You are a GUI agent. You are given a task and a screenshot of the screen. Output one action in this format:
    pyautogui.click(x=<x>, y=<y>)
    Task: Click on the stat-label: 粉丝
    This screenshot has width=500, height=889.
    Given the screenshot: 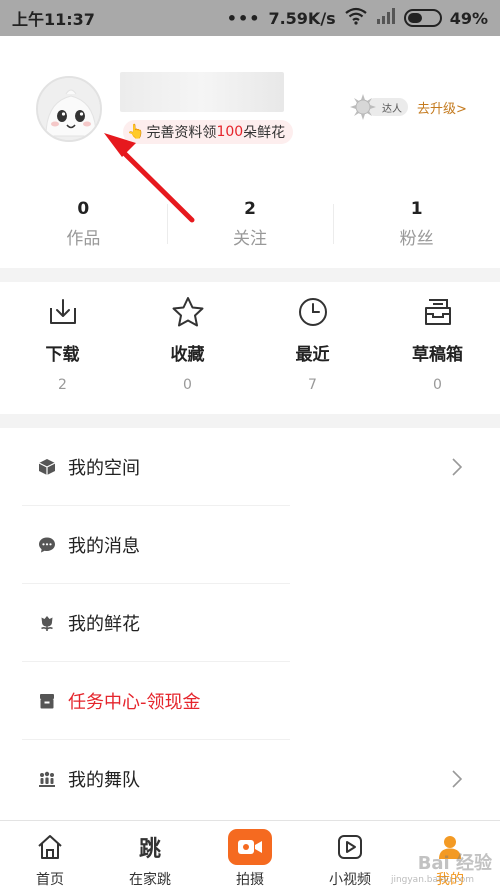 What is the action you would take?
    pyautogui.click(x=416, y=239)
    